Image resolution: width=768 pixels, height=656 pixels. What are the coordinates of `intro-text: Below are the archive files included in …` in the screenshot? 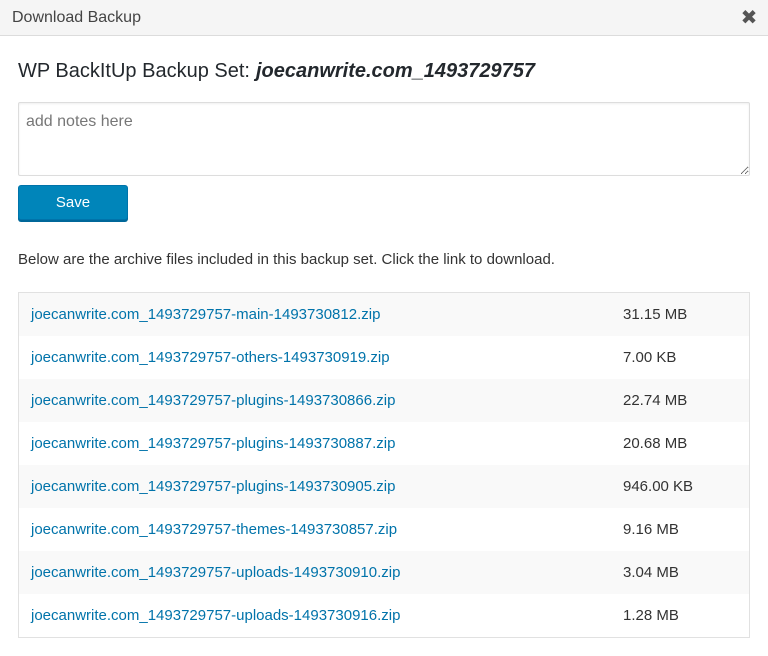 It's located at (286, 259).